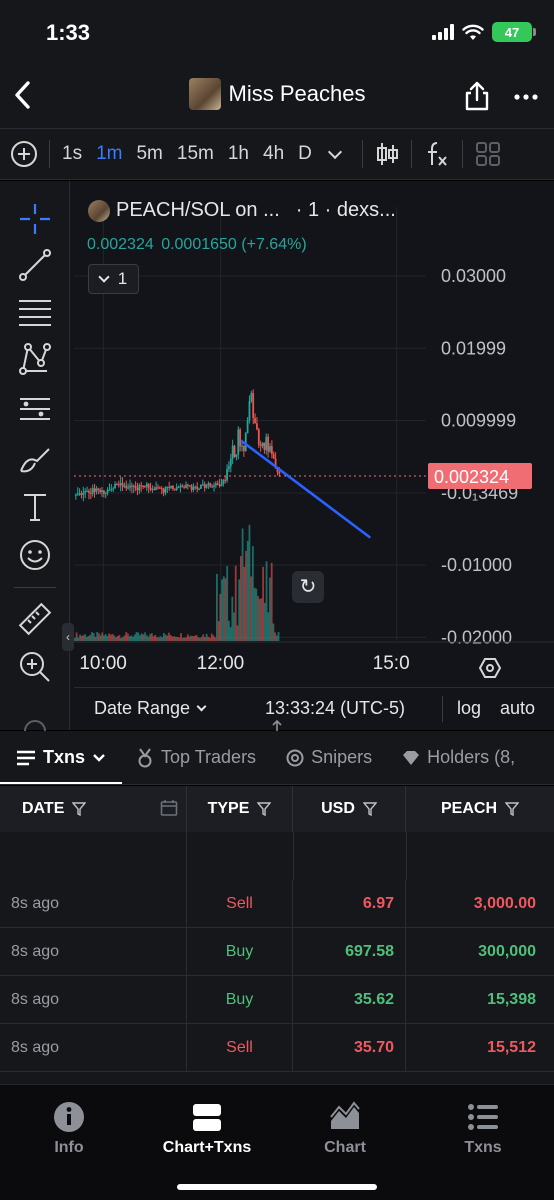 This screenshot has width=554, height=1200. I want to click on indicators-fx-icon, so click(437, 154).